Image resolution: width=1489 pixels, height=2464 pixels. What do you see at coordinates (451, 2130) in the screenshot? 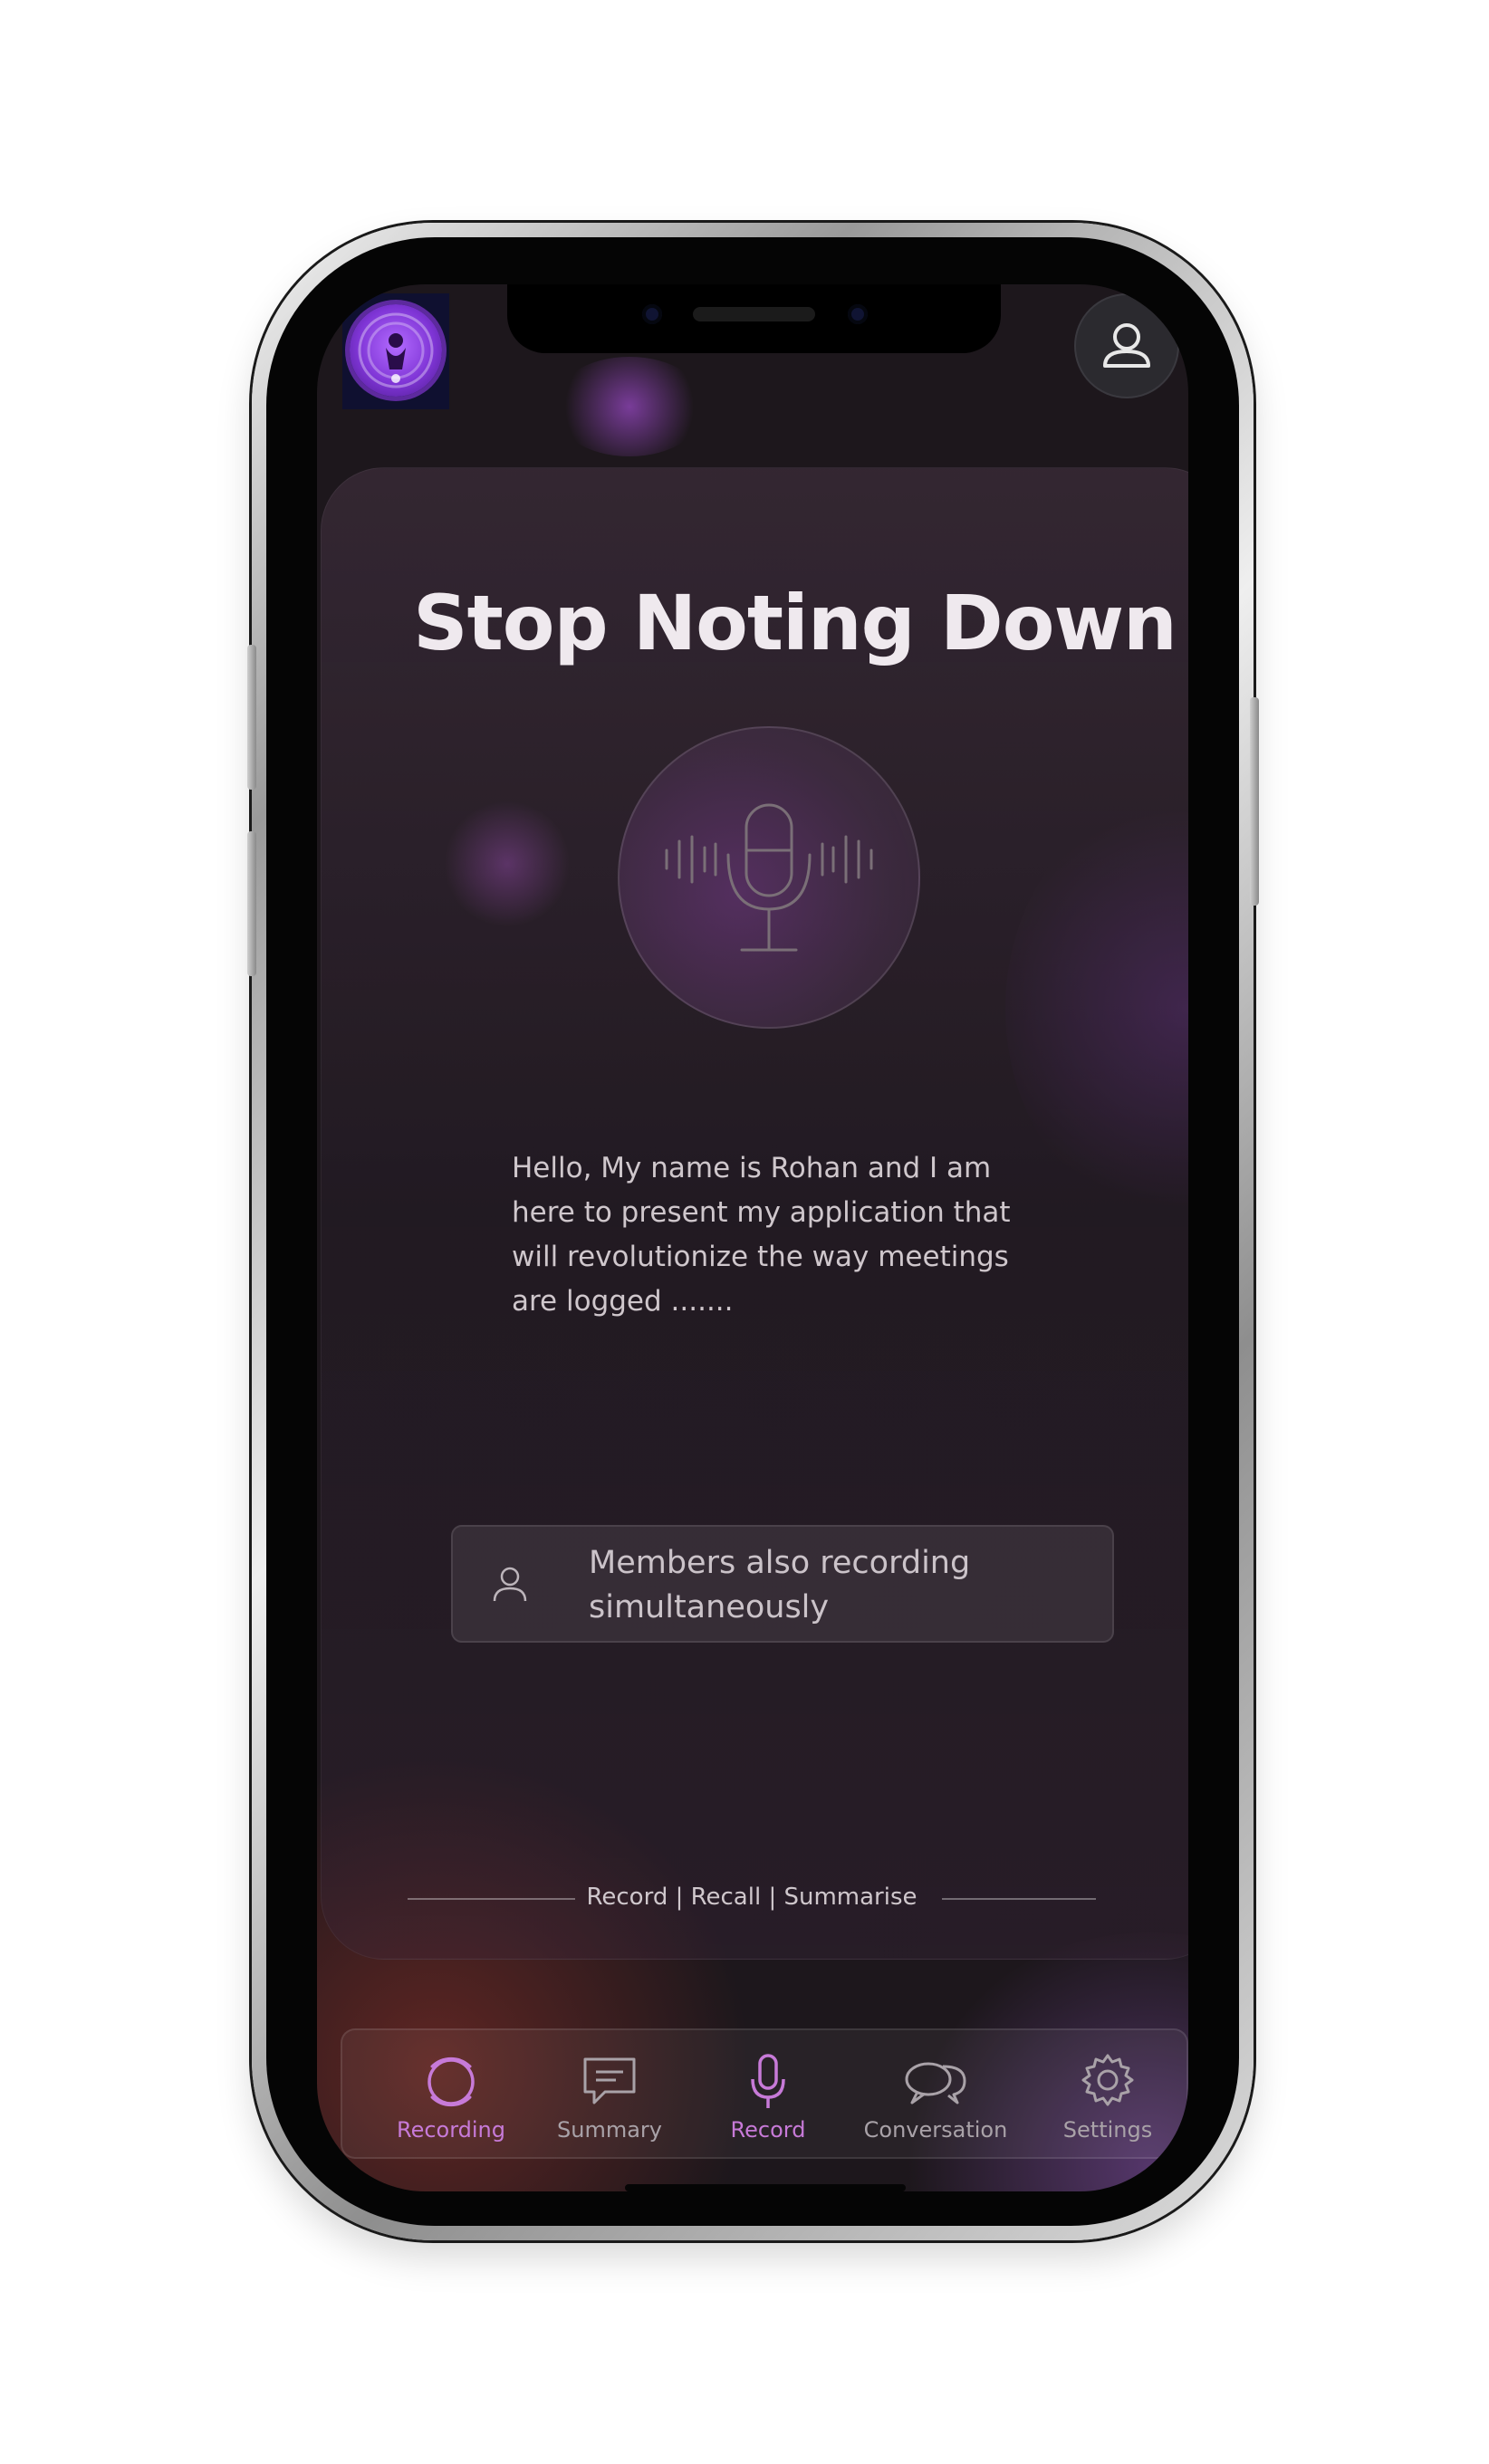
I see `tab-recording-label: Recording` at bounding box center [451, 2130].